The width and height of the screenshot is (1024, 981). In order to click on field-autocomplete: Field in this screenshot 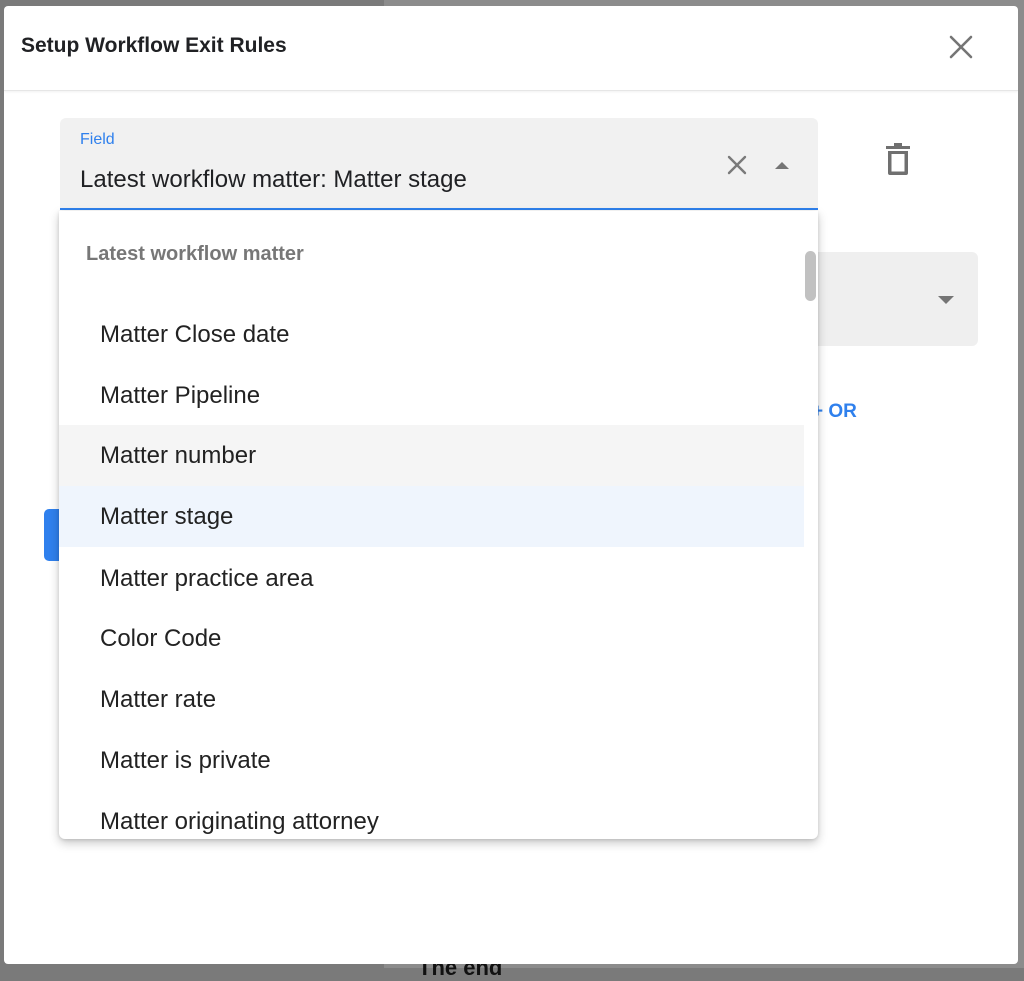, I will do `click(439, 164)`.